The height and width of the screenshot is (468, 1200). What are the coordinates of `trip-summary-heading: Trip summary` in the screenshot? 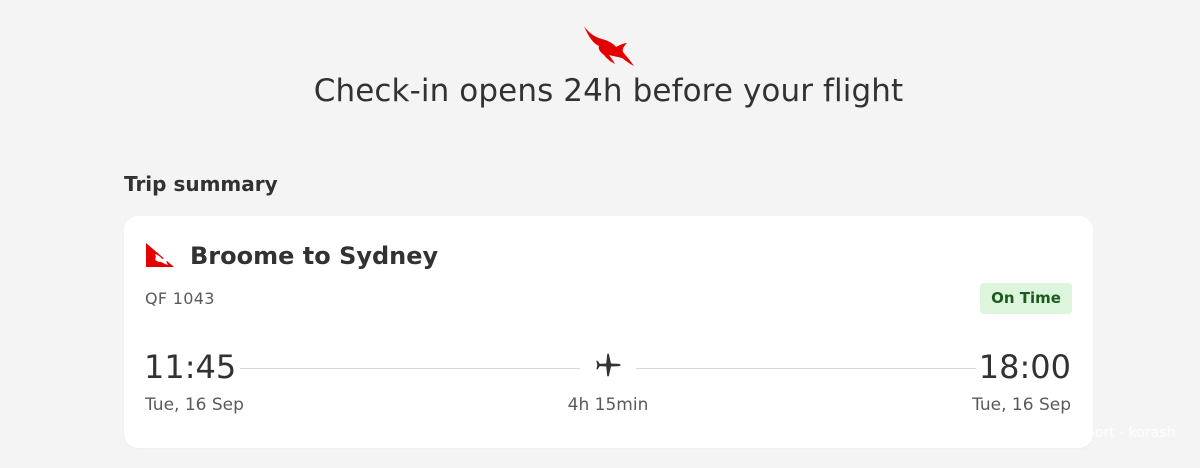 It's located at (201, 184).